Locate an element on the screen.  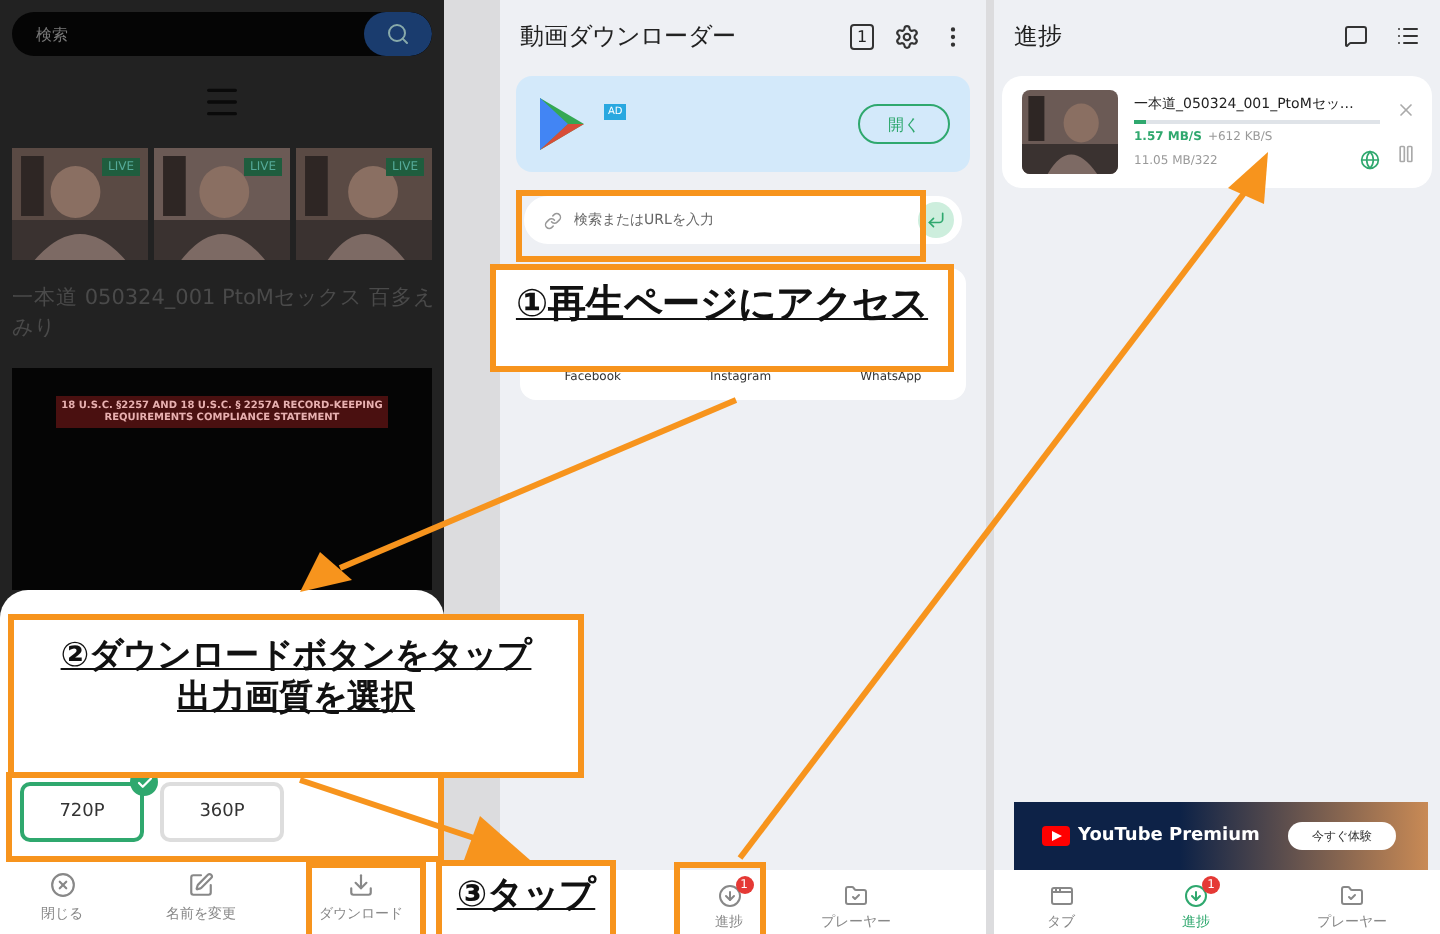
enter-icon is located at coordinates (936, 220).